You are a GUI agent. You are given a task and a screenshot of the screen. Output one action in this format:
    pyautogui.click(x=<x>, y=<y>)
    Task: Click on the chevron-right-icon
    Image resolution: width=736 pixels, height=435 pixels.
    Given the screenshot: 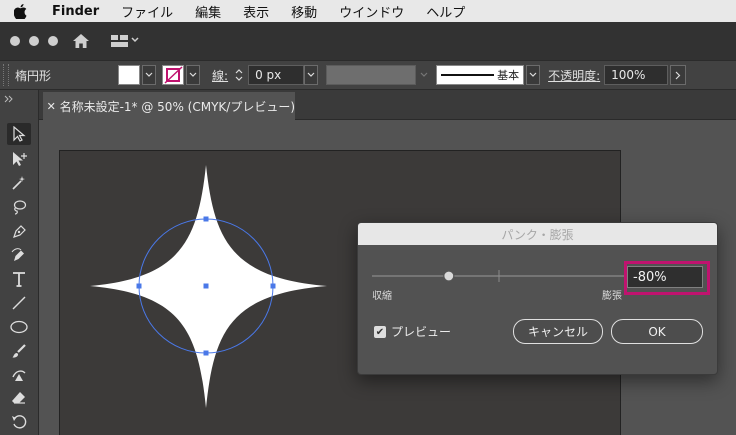 What is the action you would take?
    pyautogui.click(x=678, y=75)
    